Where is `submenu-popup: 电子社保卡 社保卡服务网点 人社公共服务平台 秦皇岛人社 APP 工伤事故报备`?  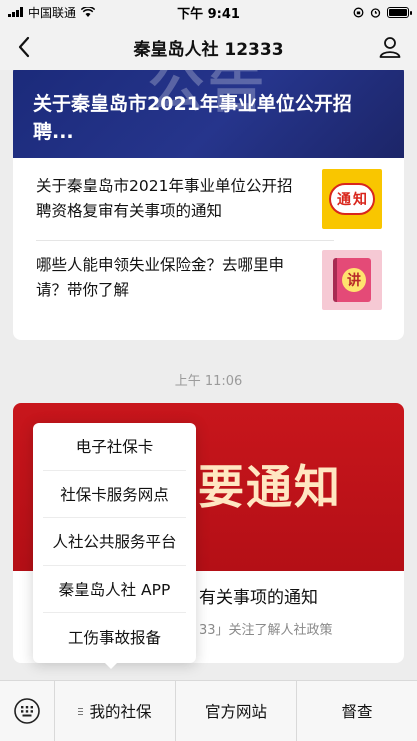 submenu-popup: 电子社保卡 社保卡服务网点 人社公共服务平台 秦皇岛人社 APP 工伤事故报备 is located at coordinates (114, 543).